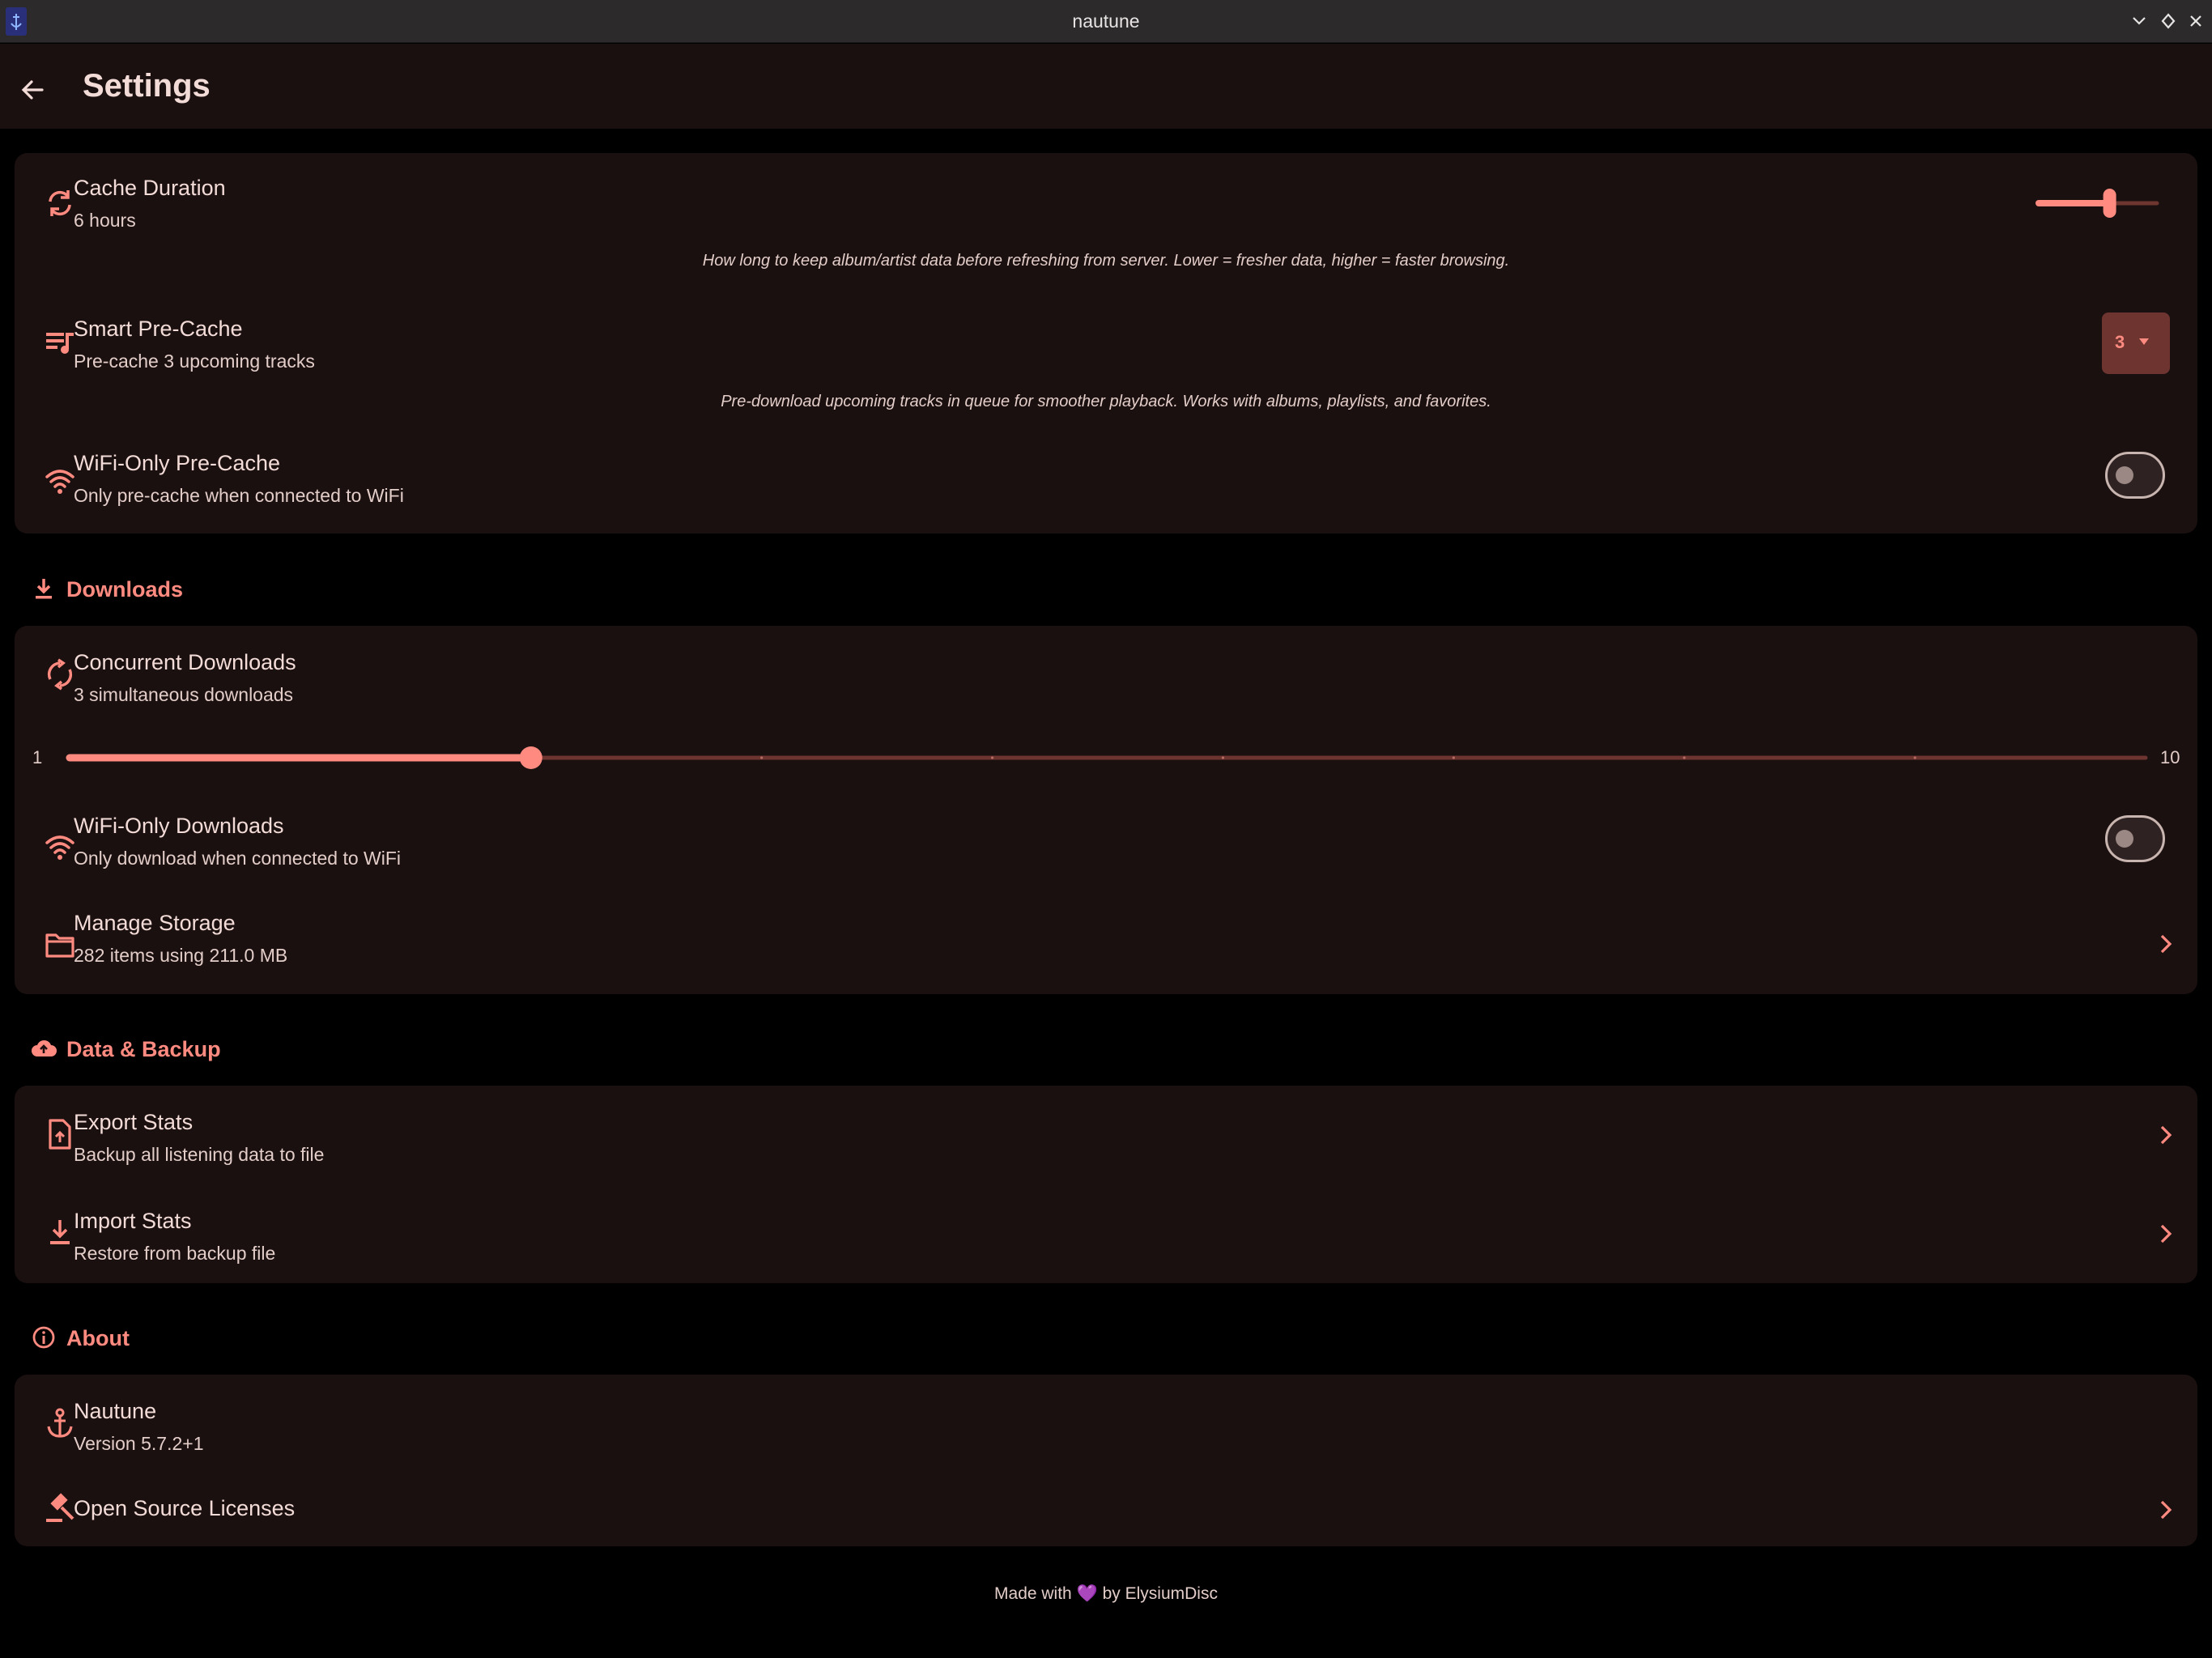 The image size is (2212, 1658). Describe the element at coordinates (38, 757) in the screenshot. I see `concurrent-min-label: 1` at that location.